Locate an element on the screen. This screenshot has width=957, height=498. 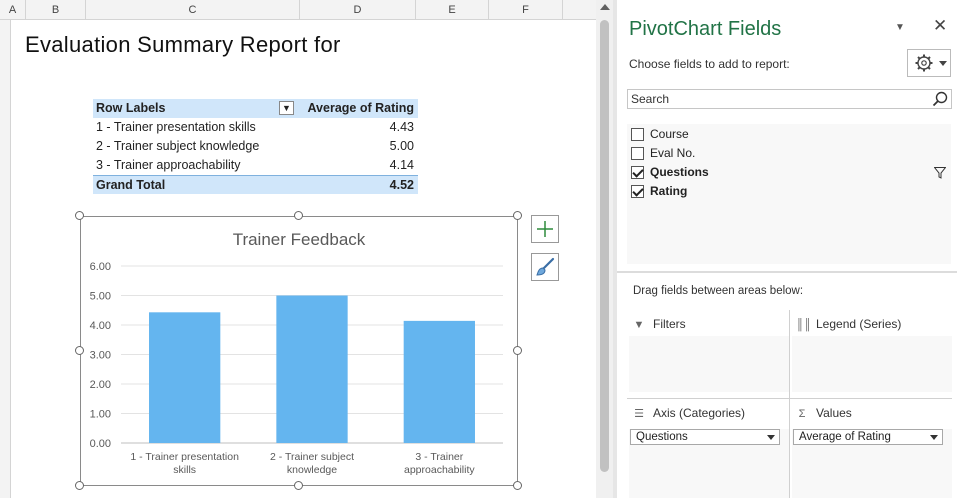
axis-drop-zone: Questions is located at coordinates (709, 463).